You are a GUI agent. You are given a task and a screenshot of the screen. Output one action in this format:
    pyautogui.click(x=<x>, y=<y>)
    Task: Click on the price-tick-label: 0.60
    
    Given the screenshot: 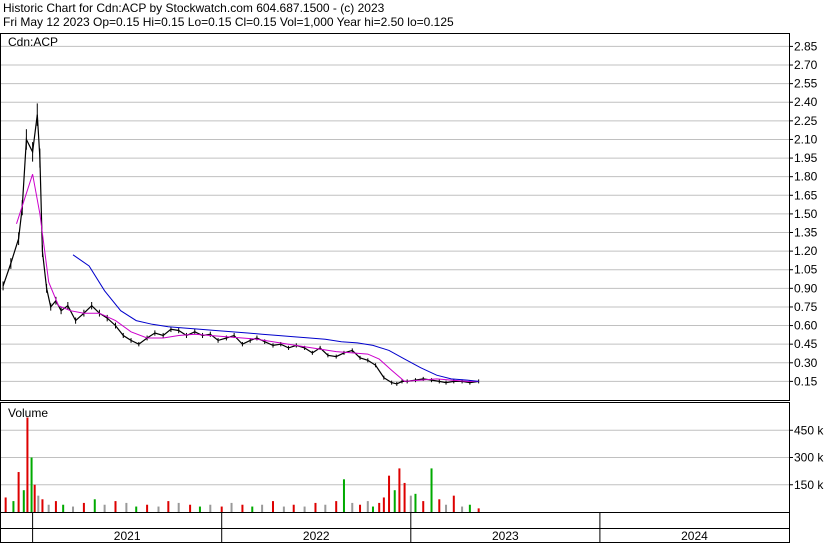 What is the action you would take?
    pyautogui.click(x=806, y=326)
    